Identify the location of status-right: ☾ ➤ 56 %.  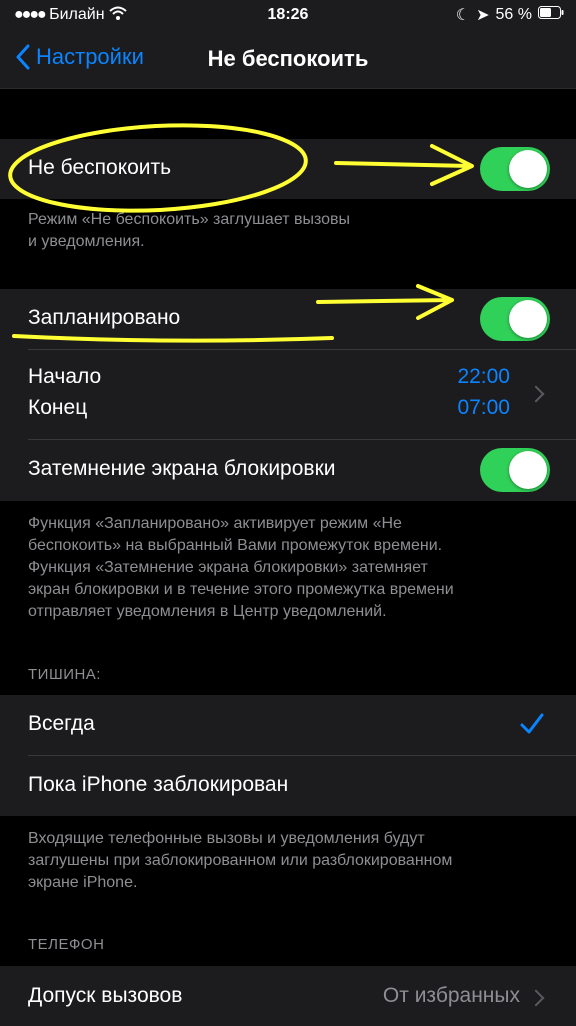
(510, 15).